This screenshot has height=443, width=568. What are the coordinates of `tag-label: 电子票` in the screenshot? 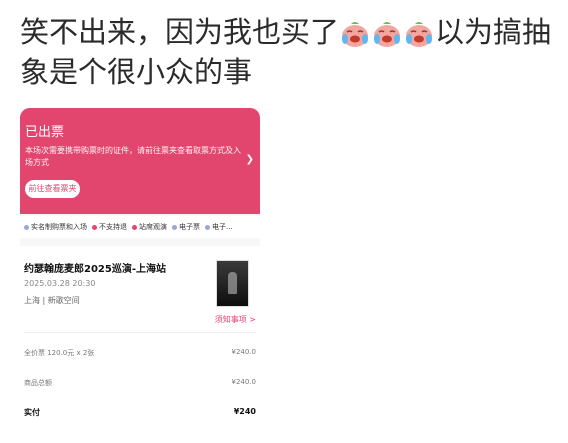 It's located at (189, 227).